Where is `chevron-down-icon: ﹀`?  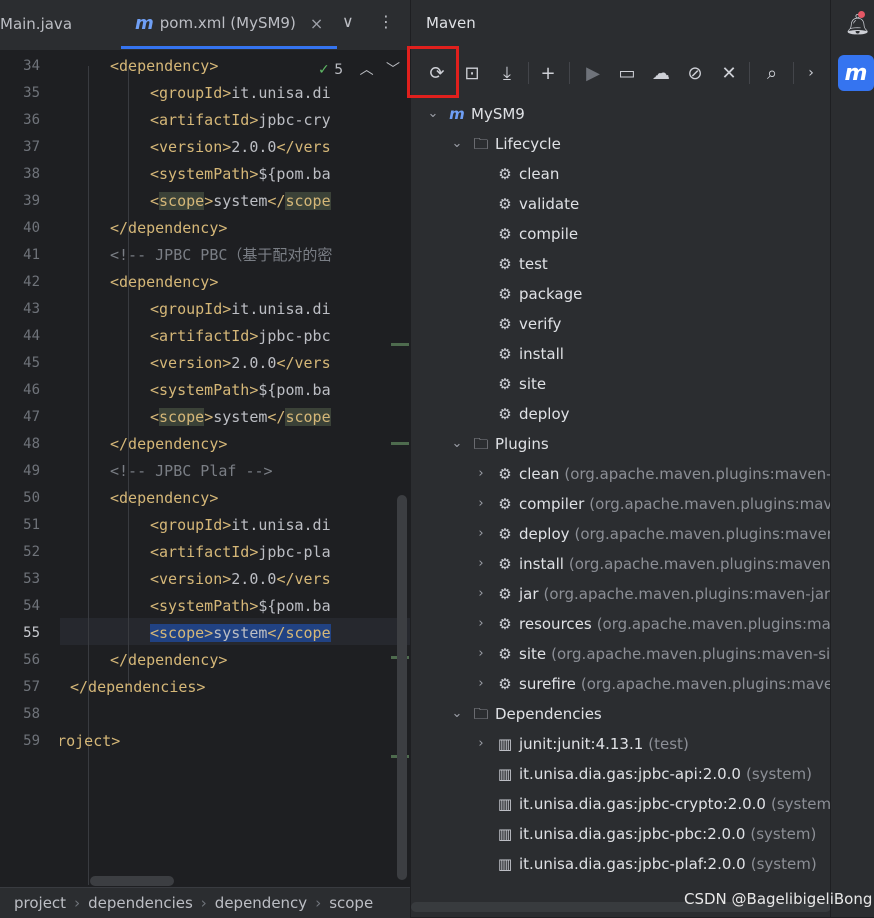
chevron-down-icon: ﹀ is located at coordinates (393, 70).